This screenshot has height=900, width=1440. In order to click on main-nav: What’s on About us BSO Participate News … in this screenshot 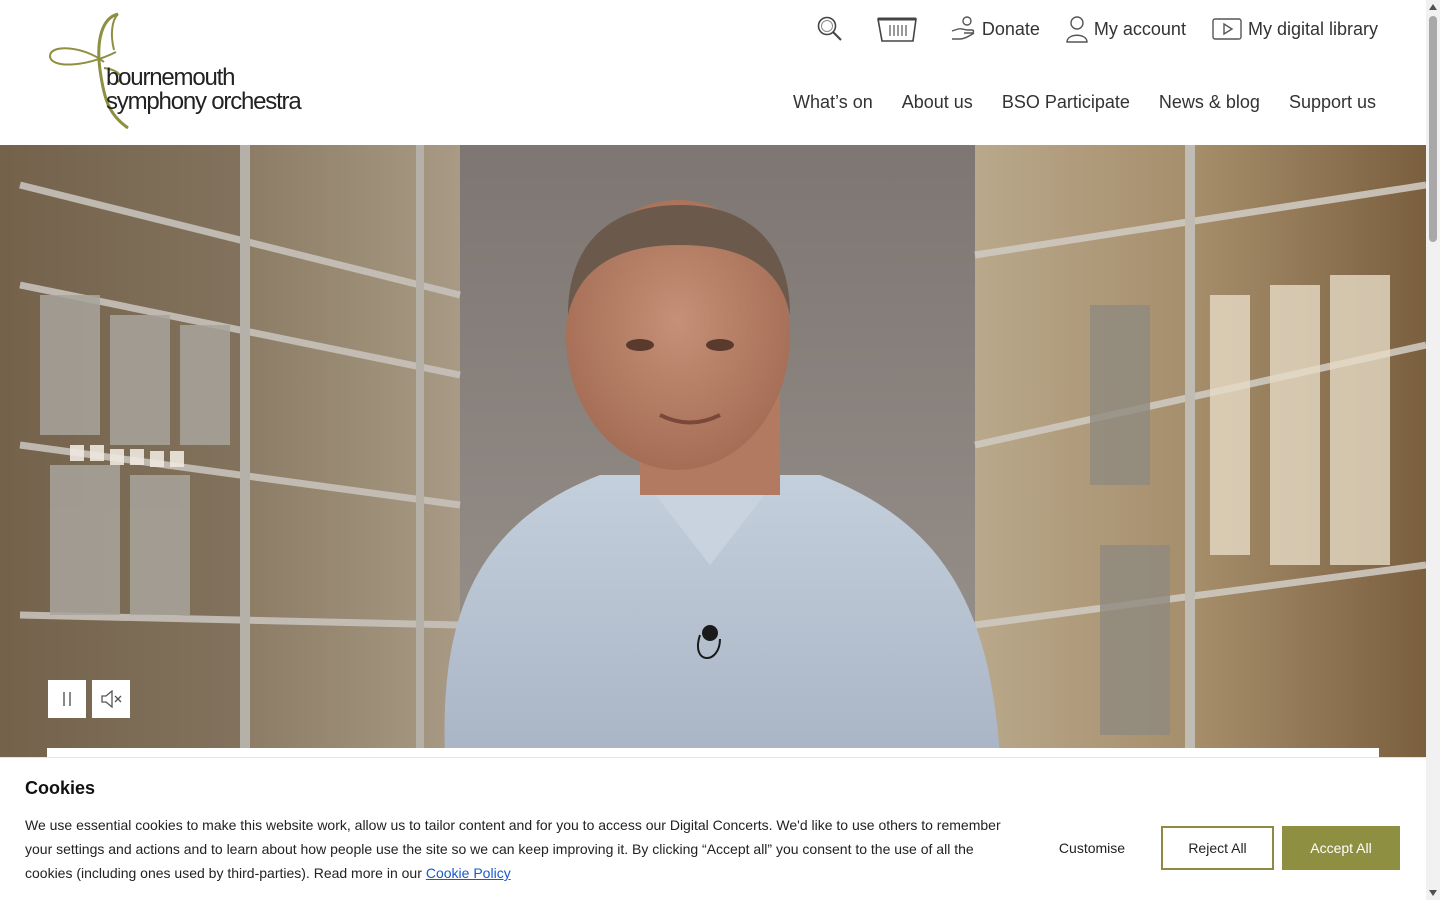, I will do `click(1070, 102)`.